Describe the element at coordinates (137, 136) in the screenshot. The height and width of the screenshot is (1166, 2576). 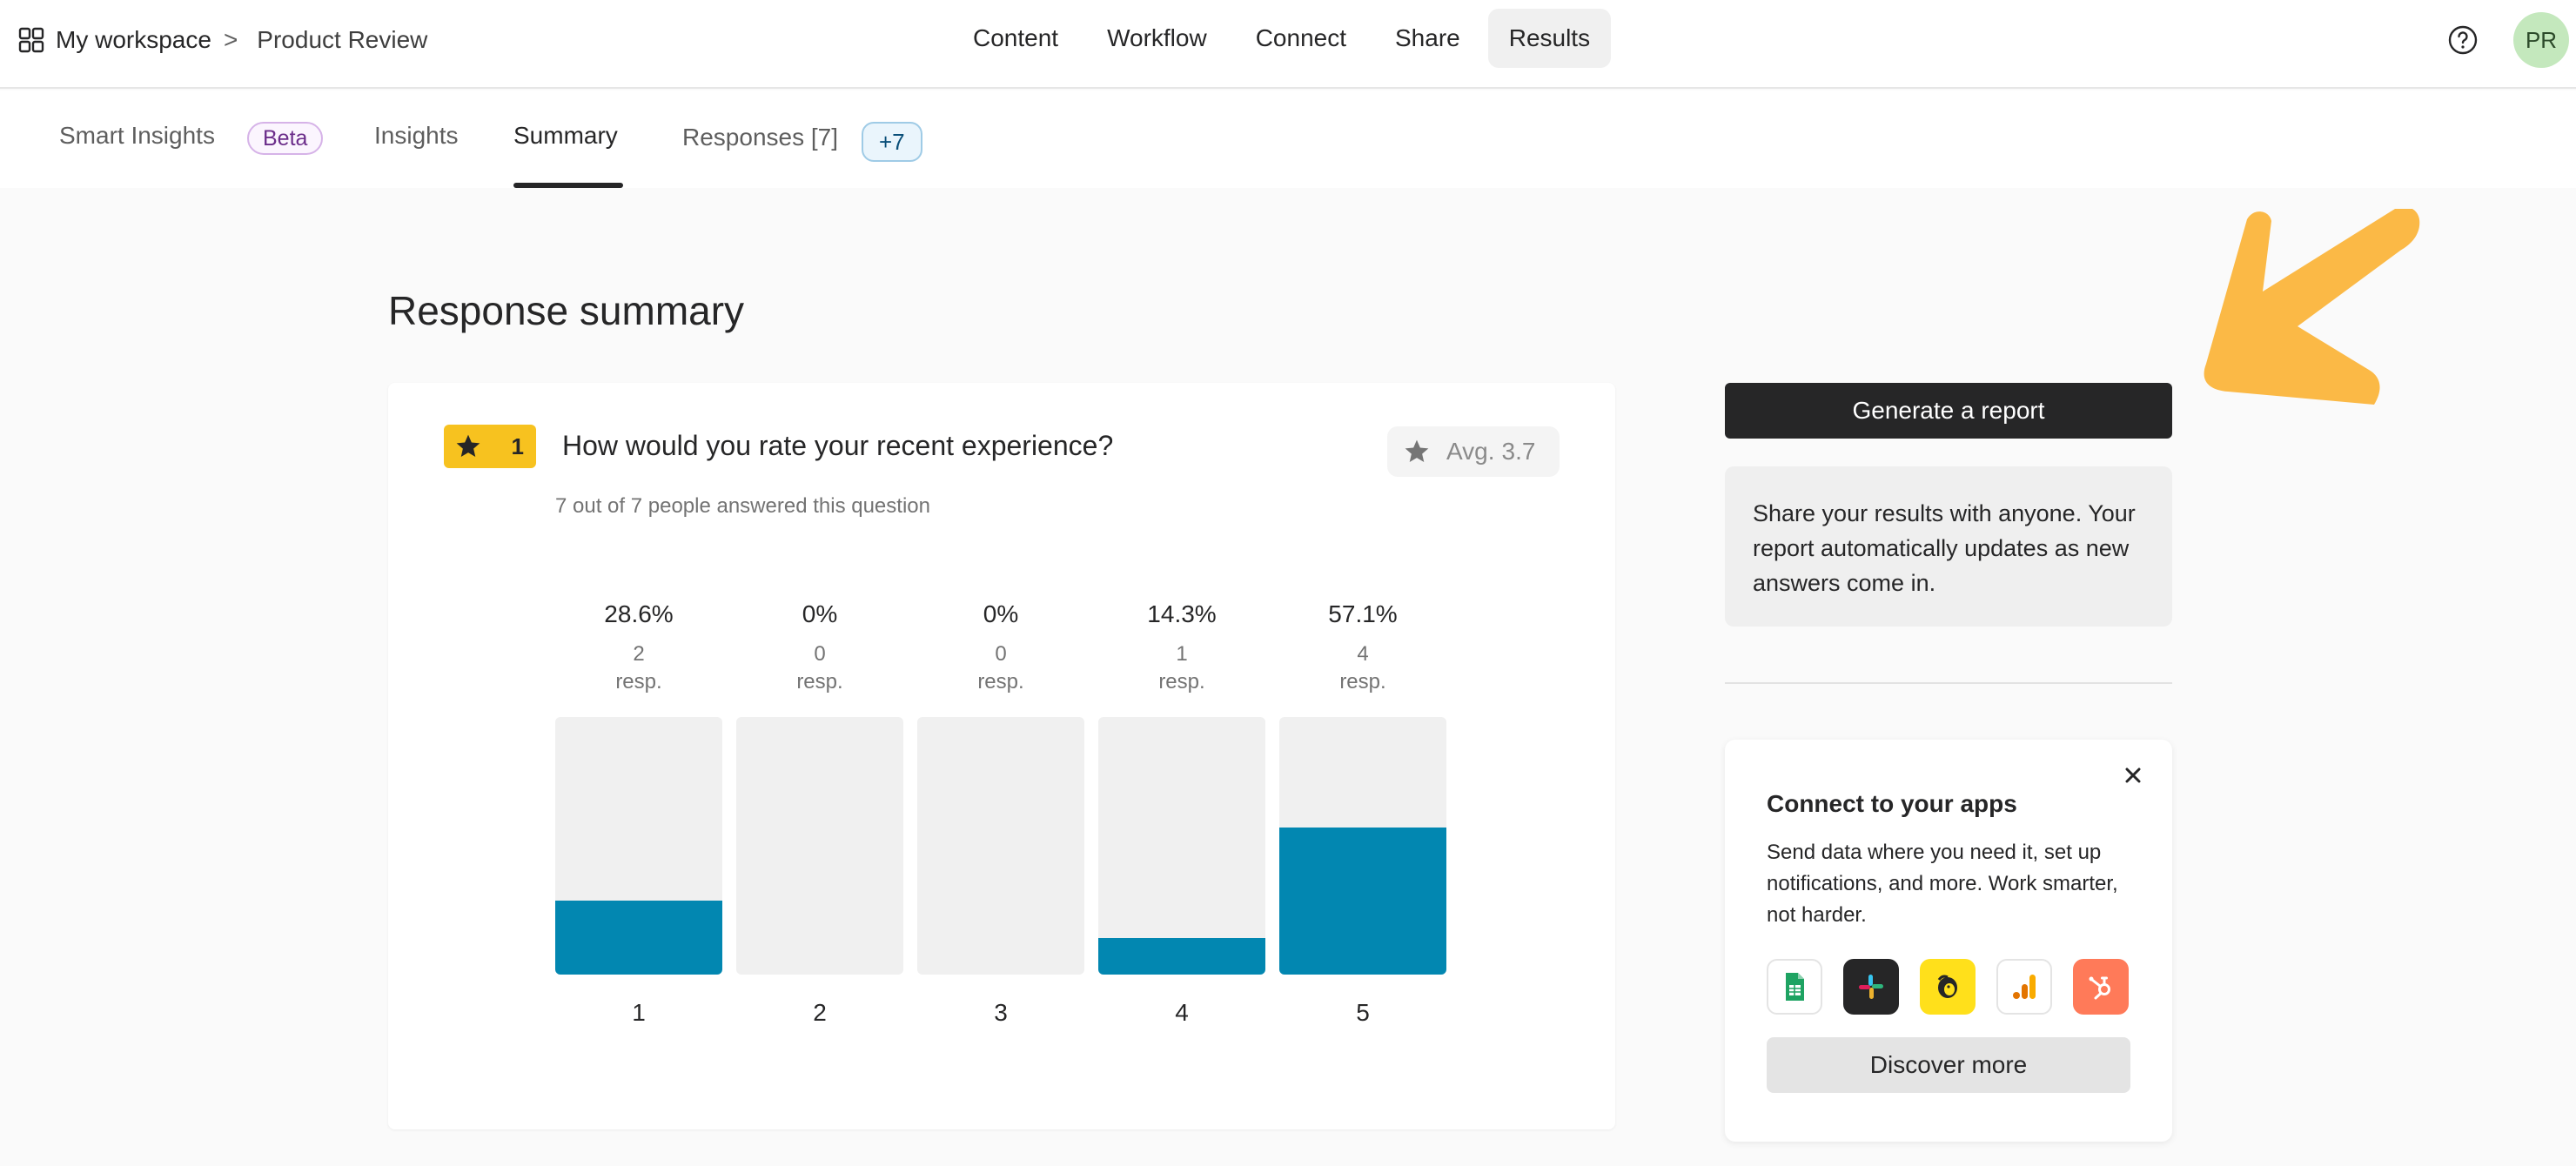
I see `tab-smart-insights-label: Smart Insights` at that location.